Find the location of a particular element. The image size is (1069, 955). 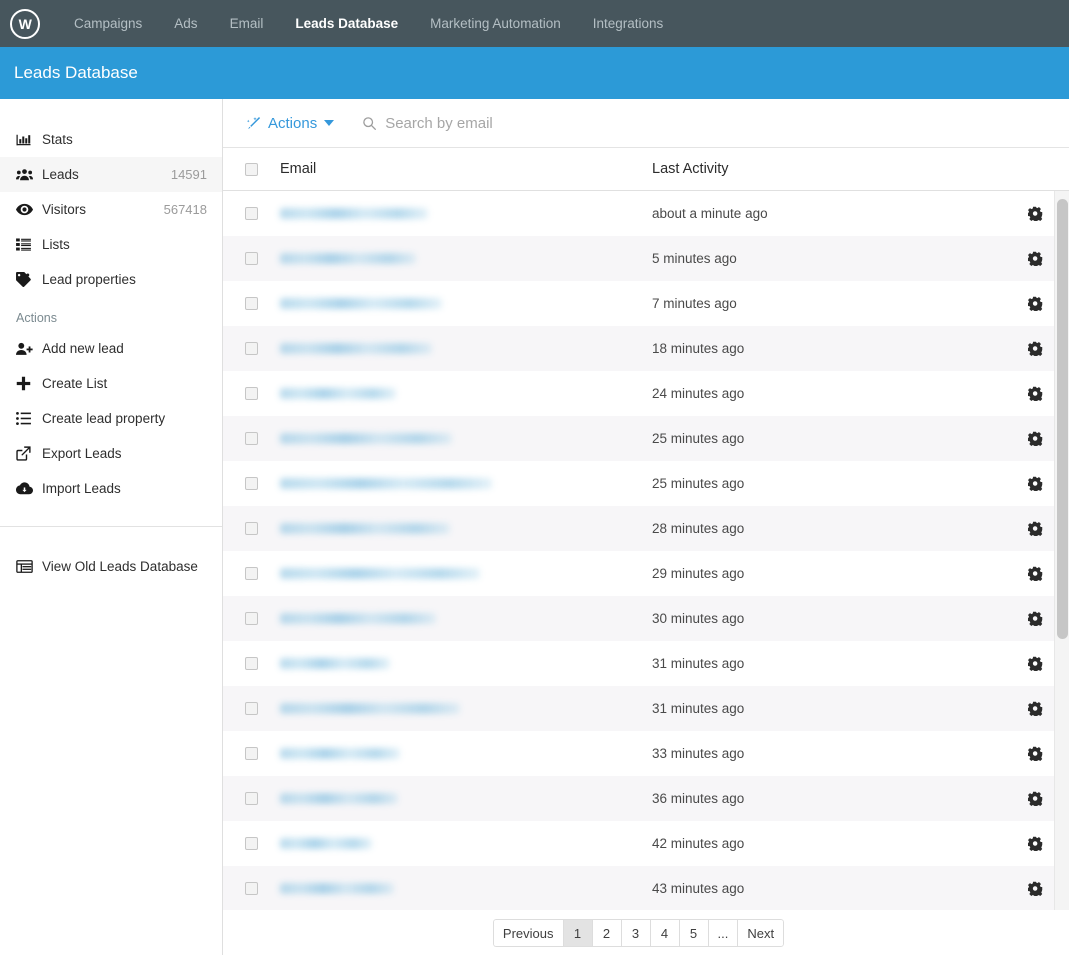

last-activity-cell: 33 minutes ago is located at coordinates (698, 753).